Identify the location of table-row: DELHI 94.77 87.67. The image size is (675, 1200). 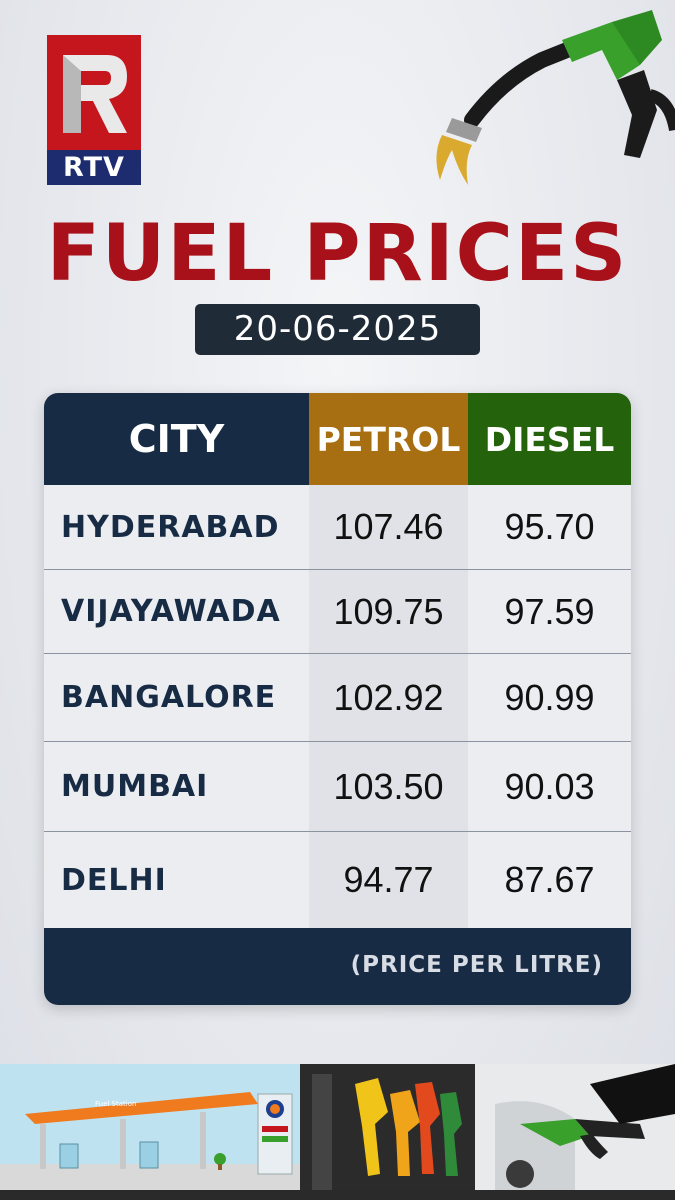
(337, 880).